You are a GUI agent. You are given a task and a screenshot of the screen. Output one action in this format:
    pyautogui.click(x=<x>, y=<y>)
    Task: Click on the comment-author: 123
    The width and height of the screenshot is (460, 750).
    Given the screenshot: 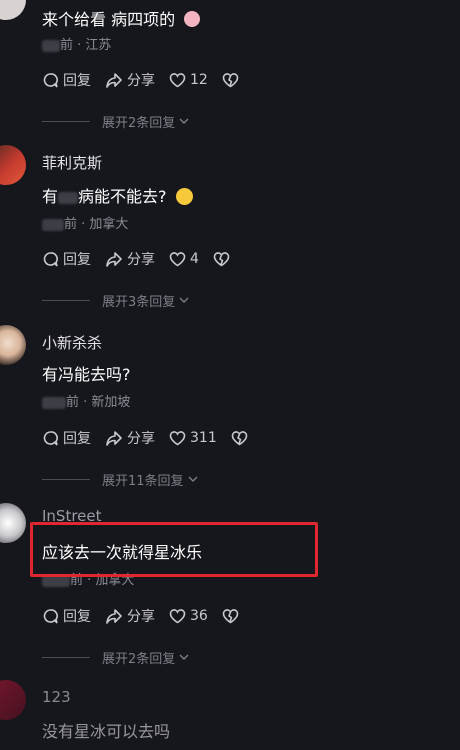 What is the action you would take?
    pyautogui.click(x=56, y=697)
    